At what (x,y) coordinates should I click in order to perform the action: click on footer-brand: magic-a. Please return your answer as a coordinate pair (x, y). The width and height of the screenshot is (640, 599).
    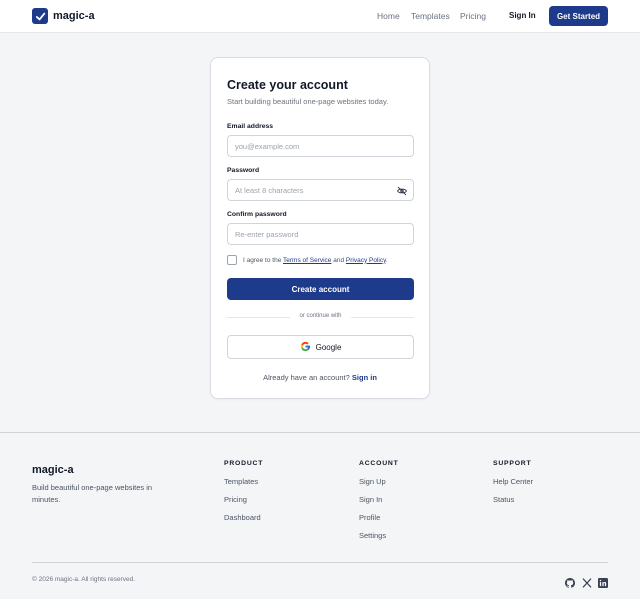
    Looking at the image, I should click on (53, 470).